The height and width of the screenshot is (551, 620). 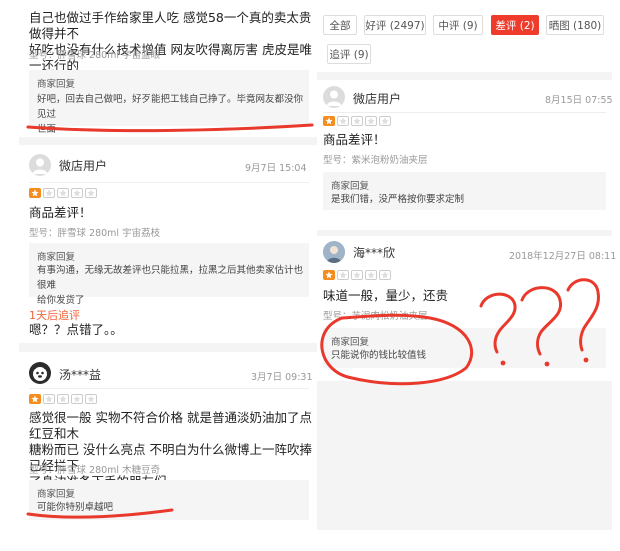 I want to click on review-text-line: 感觉很一般 实物不符合价格 就是普通淡奶油加了点红豆和木, so click(x=170, y=425).